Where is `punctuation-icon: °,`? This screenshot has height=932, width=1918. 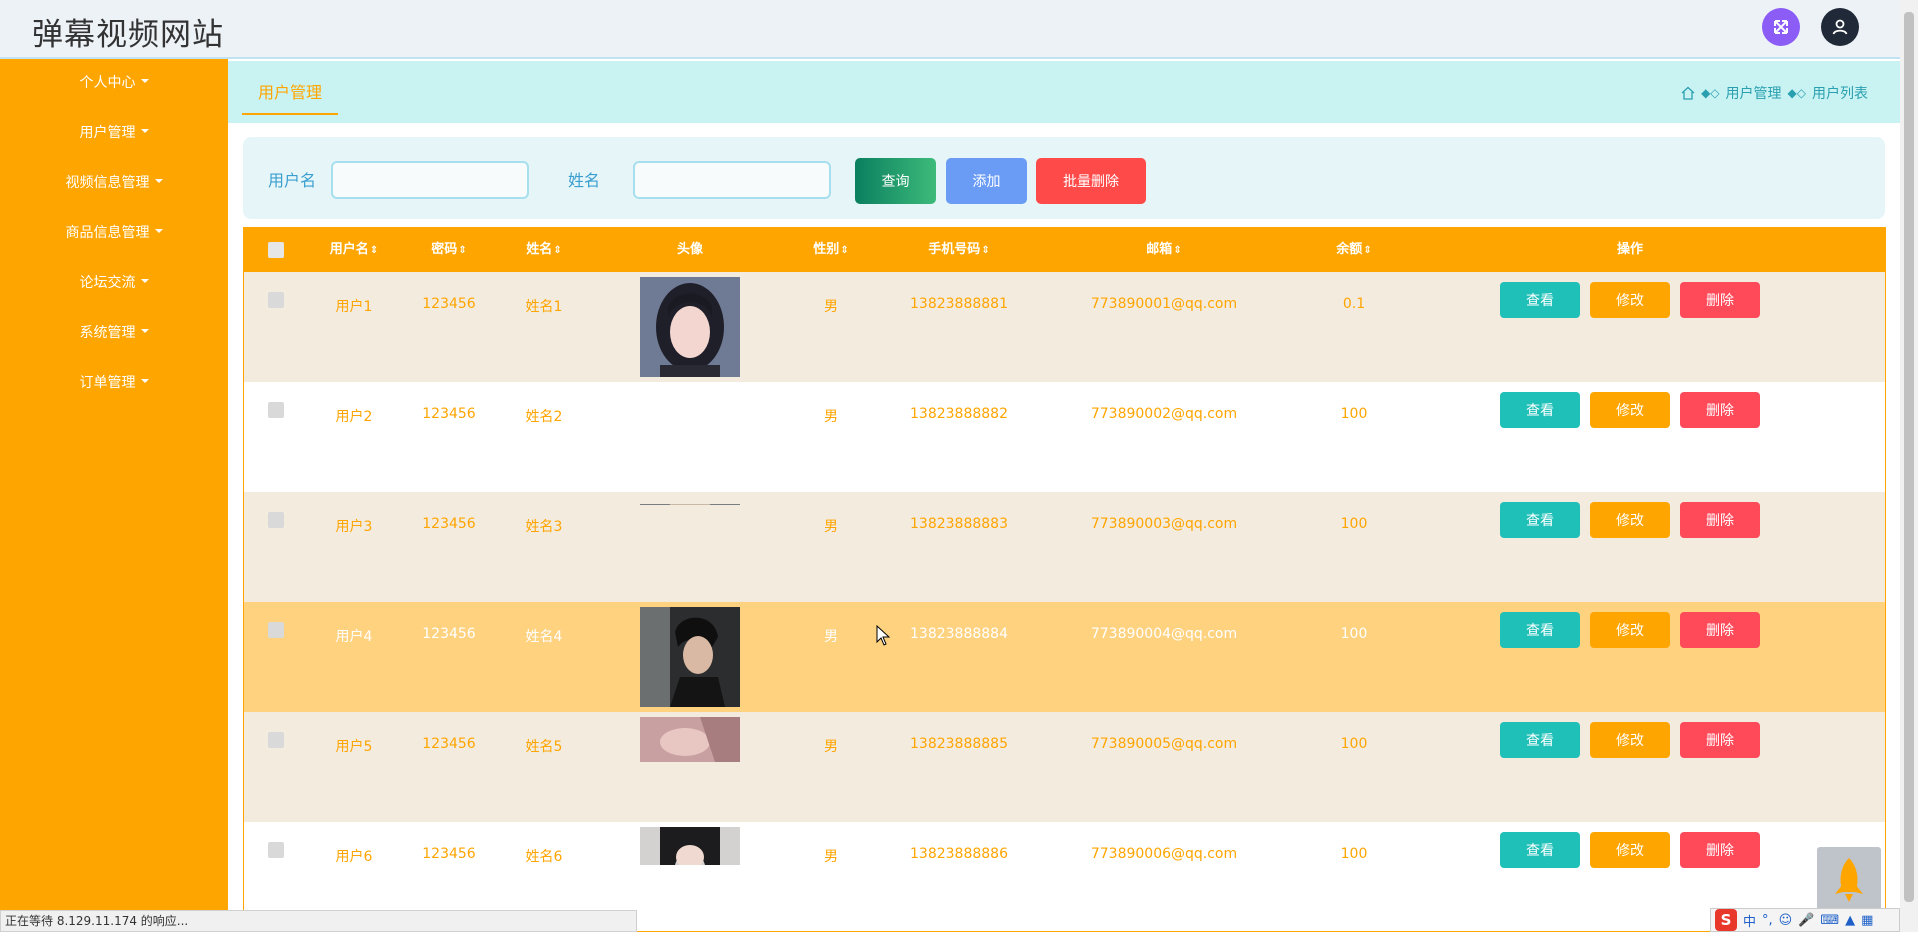
punctuation-icon: °, is located at coordinates (1767, 920).